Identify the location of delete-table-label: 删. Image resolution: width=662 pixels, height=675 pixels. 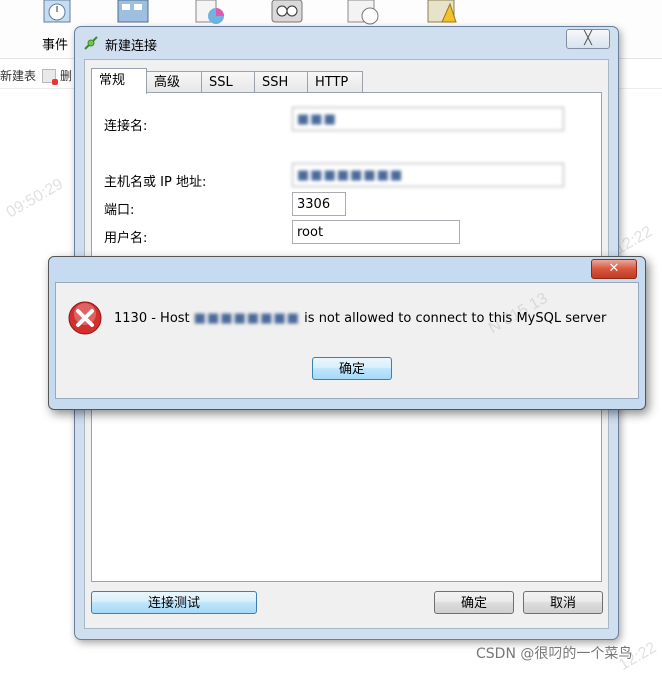
(66, 75).